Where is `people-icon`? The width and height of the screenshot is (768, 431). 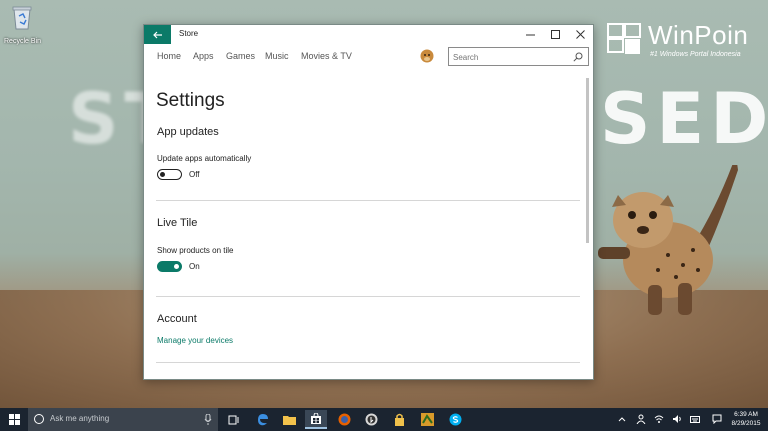
people-icon is located at coordinates (641, 419).